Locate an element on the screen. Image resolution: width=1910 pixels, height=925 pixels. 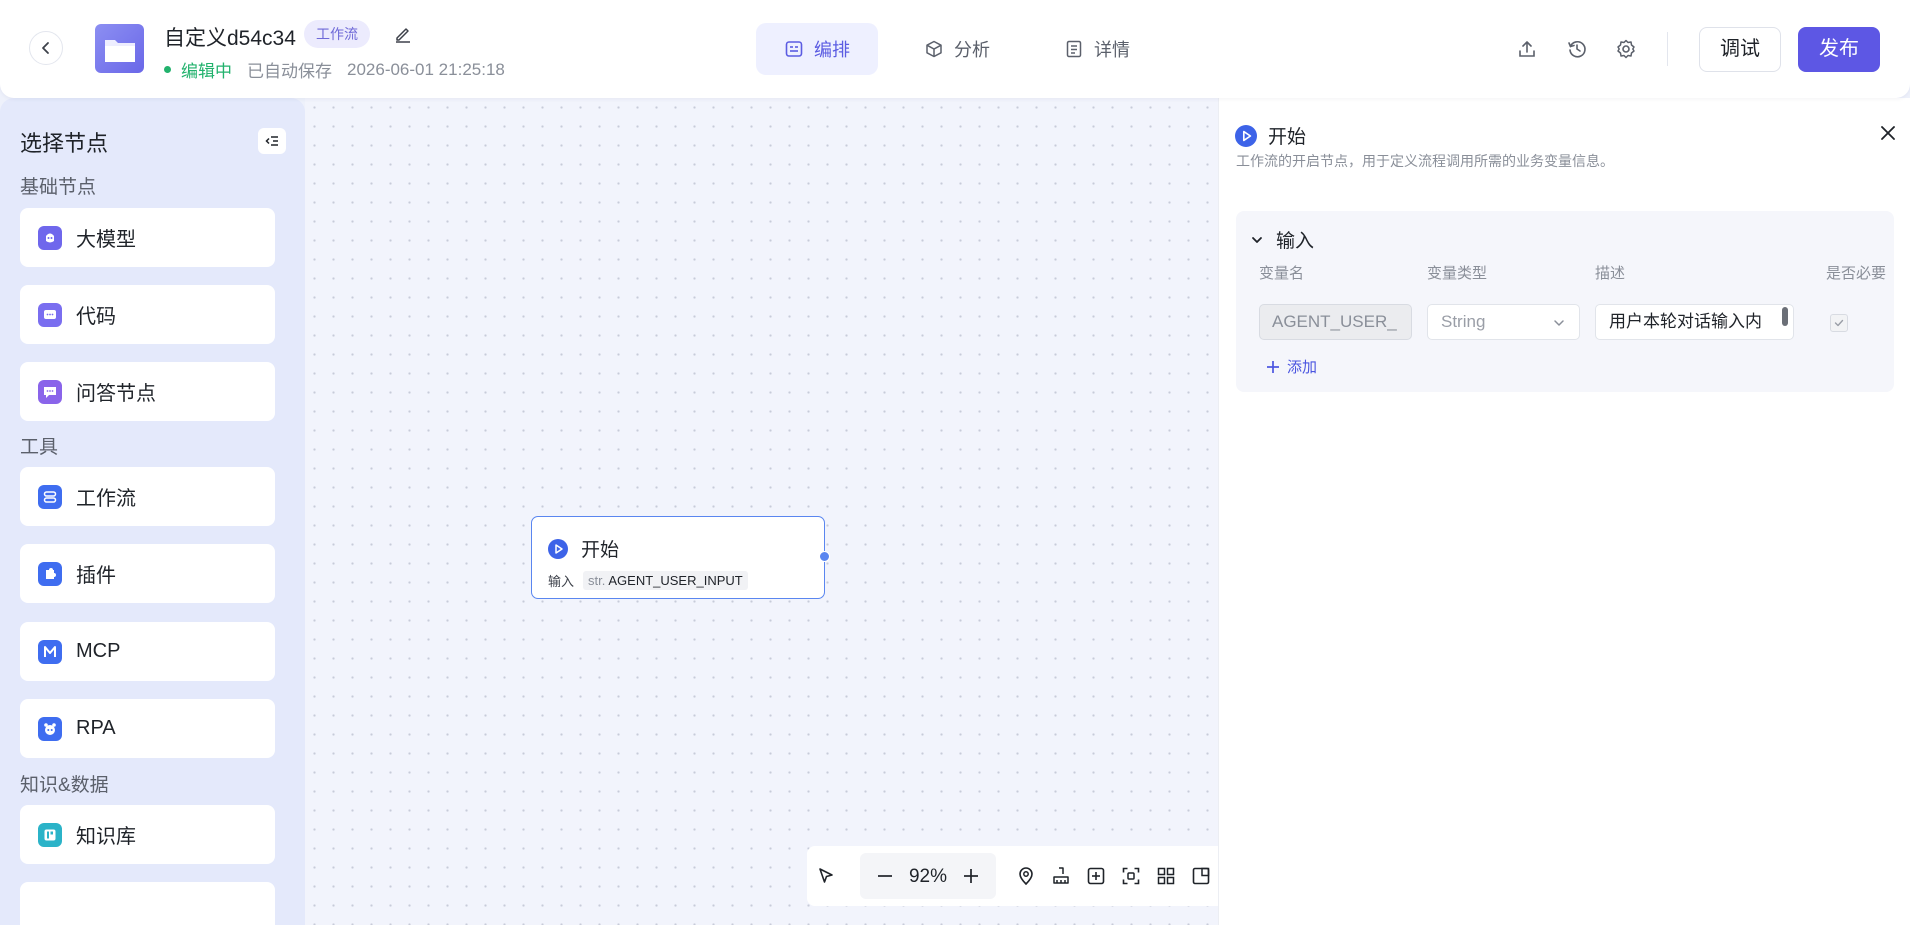
variable-description-value: 用户本轮对话输入内 is located at coordinates (1685, 321).